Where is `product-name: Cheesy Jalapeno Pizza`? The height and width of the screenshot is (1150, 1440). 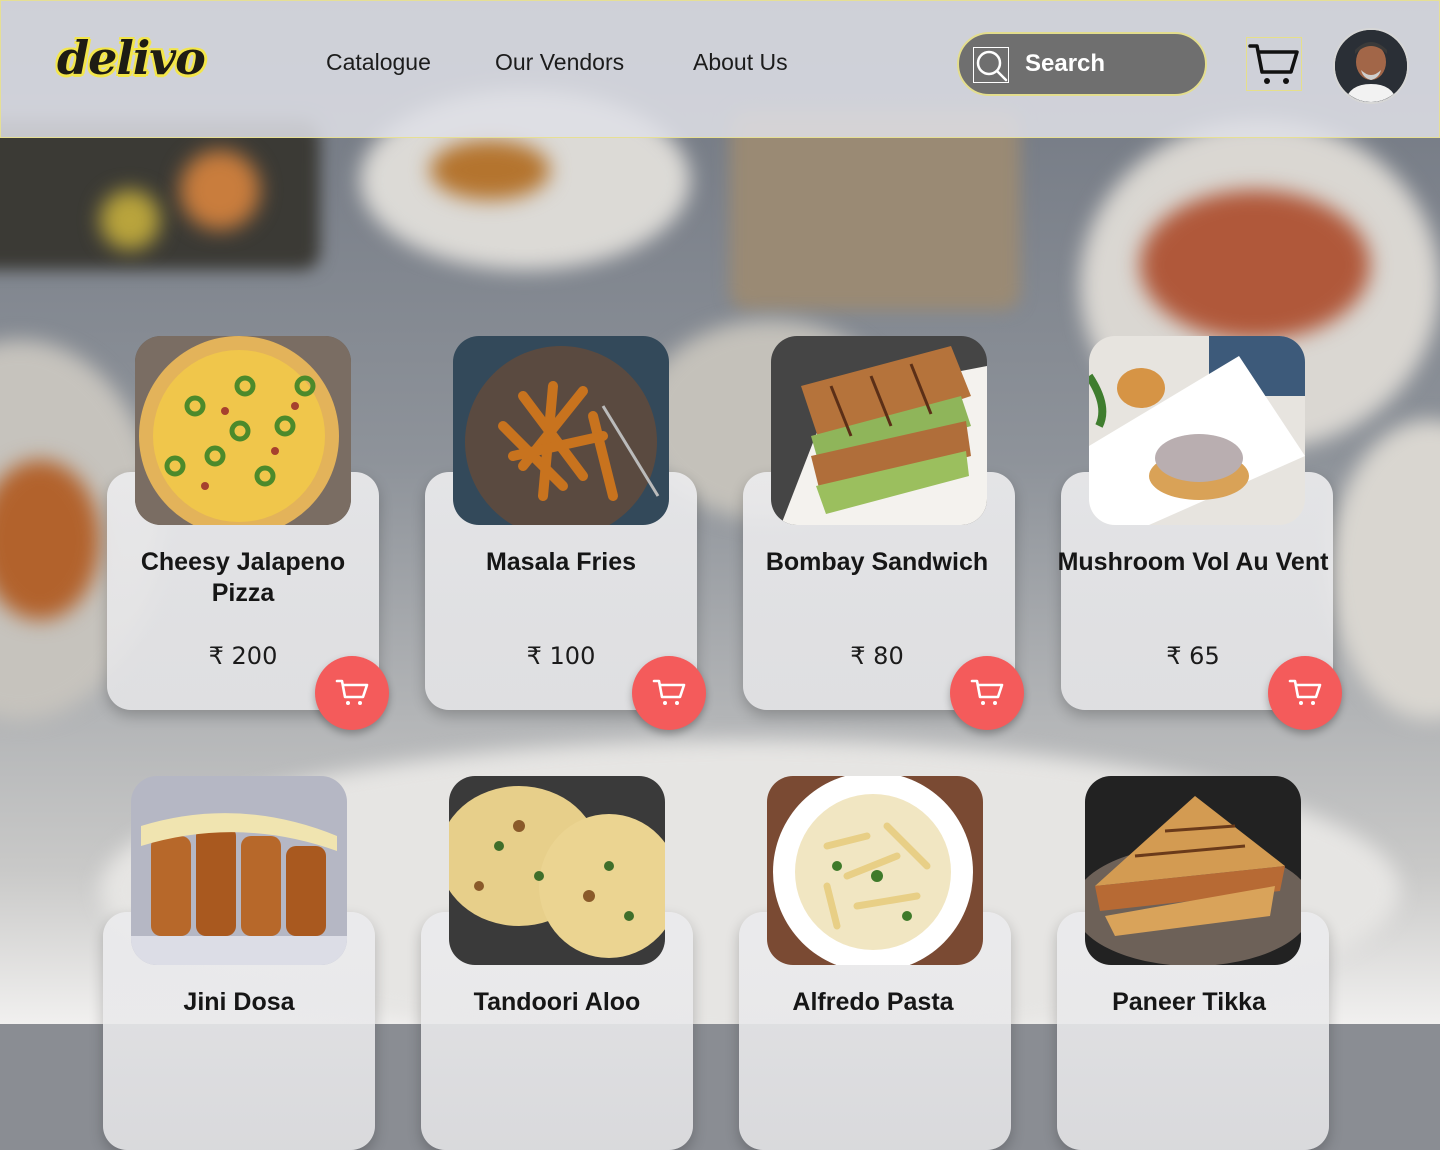
product-name: Cheesy Jalapeno Pizza is located at coordinates (243, 577).